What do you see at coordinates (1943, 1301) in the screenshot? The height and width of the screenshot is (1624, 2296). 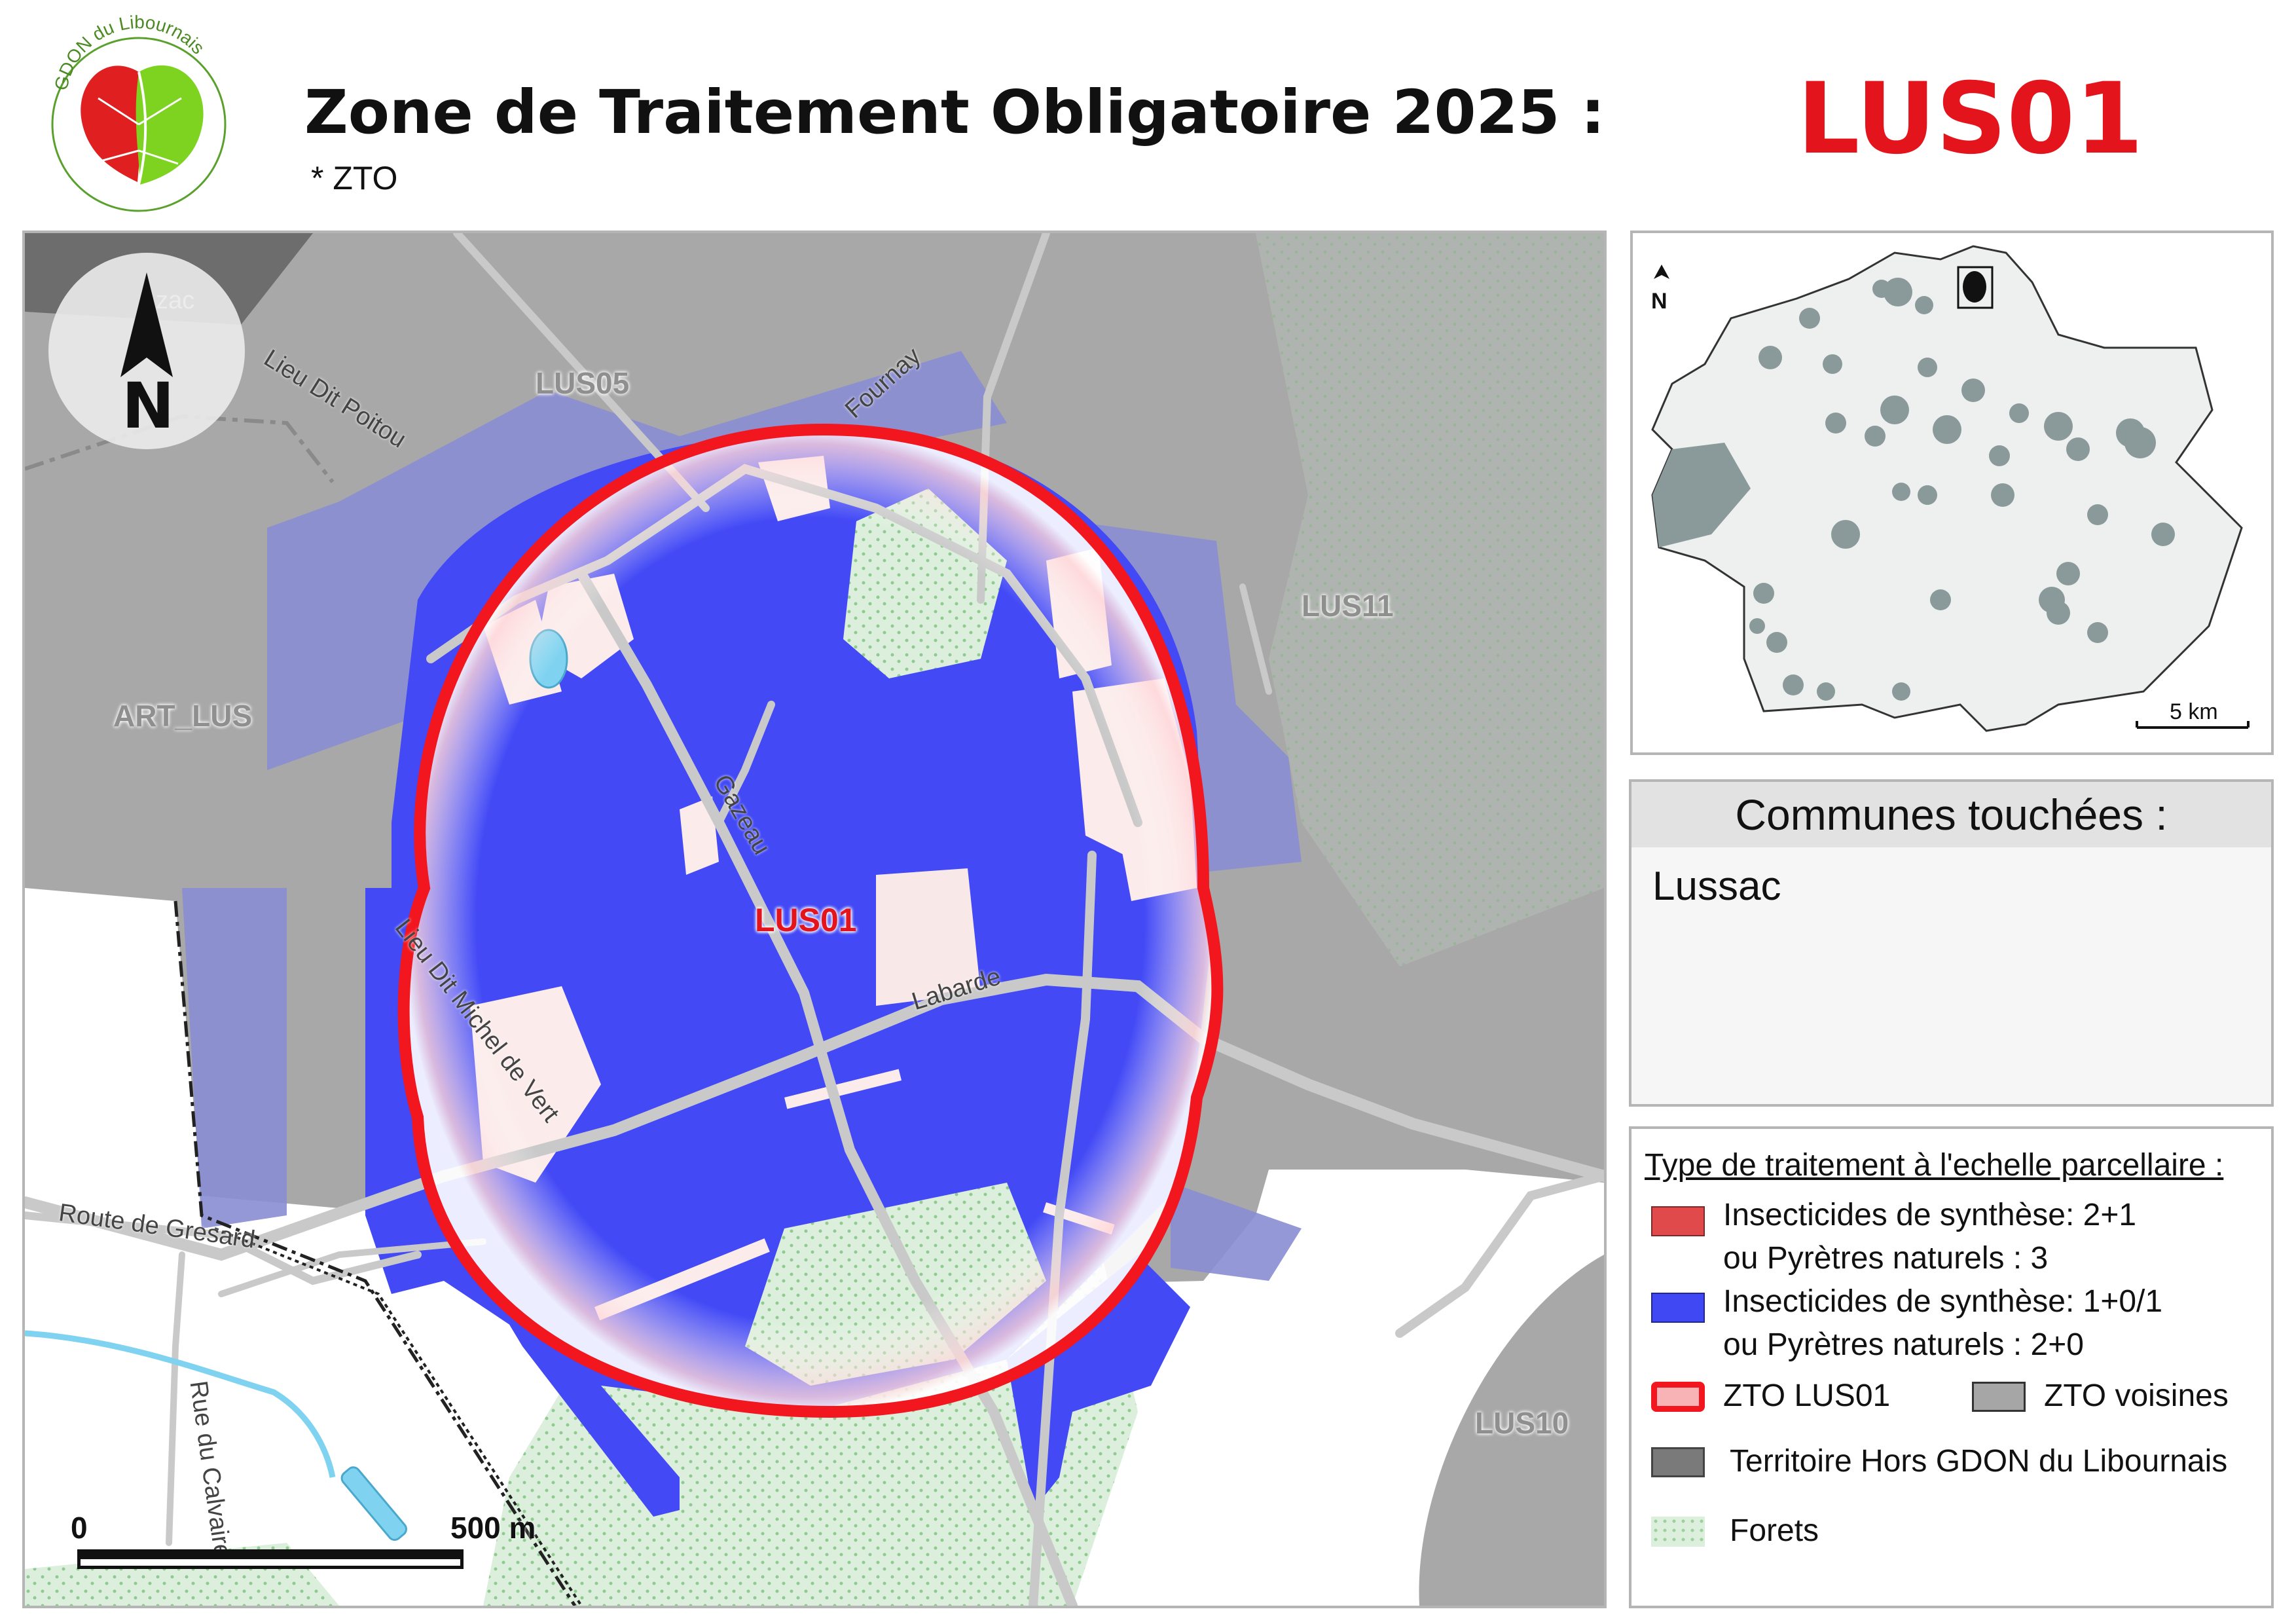 I see `legend-blue-line1: Insecticides de synthèse: 1+0/1` at bounding box center [1943, 1301].